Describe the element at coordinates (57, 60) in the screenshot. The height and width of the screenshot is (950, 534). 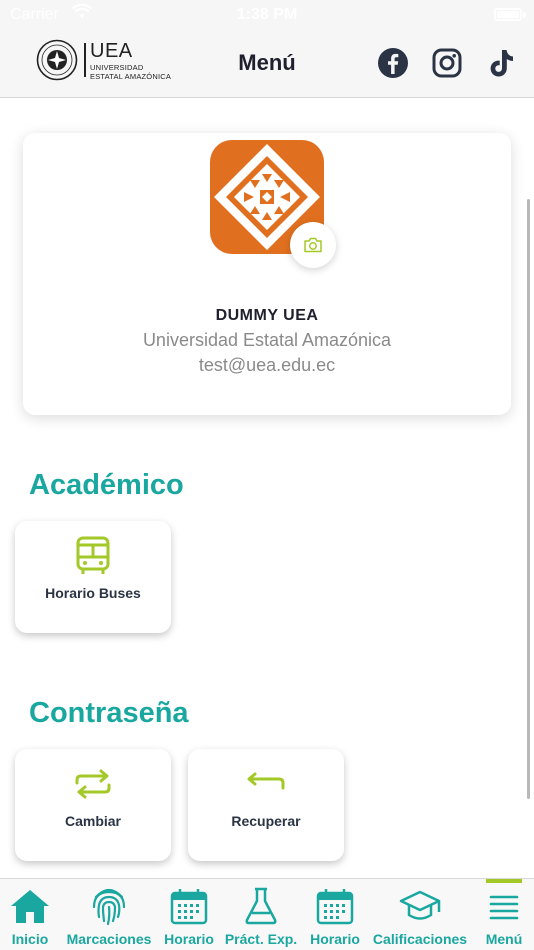
I see `uea-seal-icon` at that location.